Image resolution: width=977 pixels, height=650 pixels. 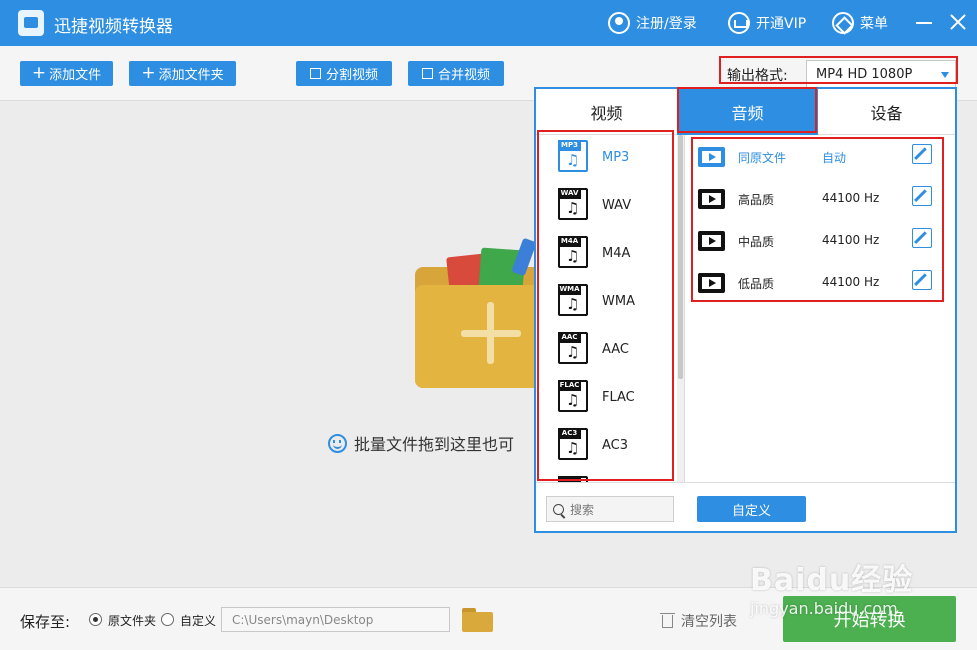 I want to click on drop-hint-text: 批量文件拖到这里也可, so click(x=434, y=444).